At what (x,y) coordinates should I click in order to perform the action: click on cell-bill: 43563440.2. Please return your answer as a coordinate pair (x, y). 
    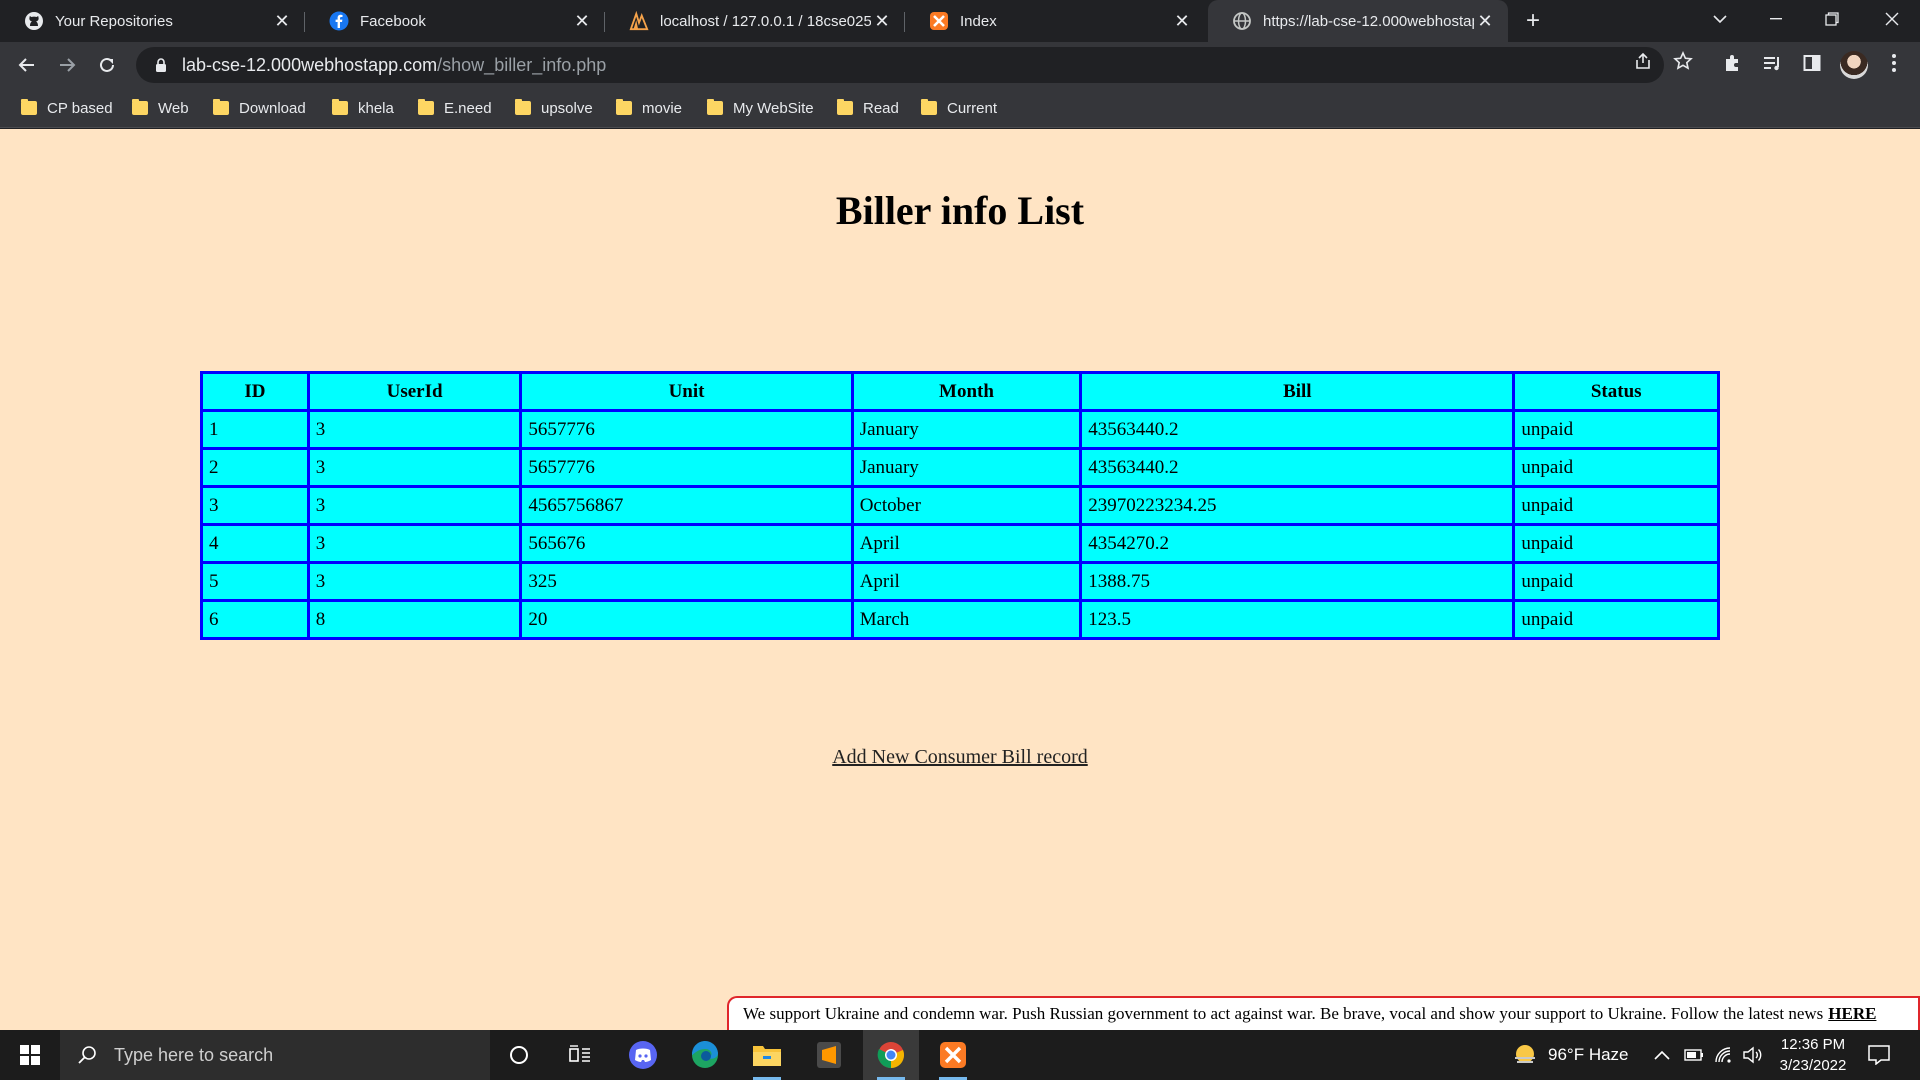
    Looking at the image, I should click on (1297, 467).